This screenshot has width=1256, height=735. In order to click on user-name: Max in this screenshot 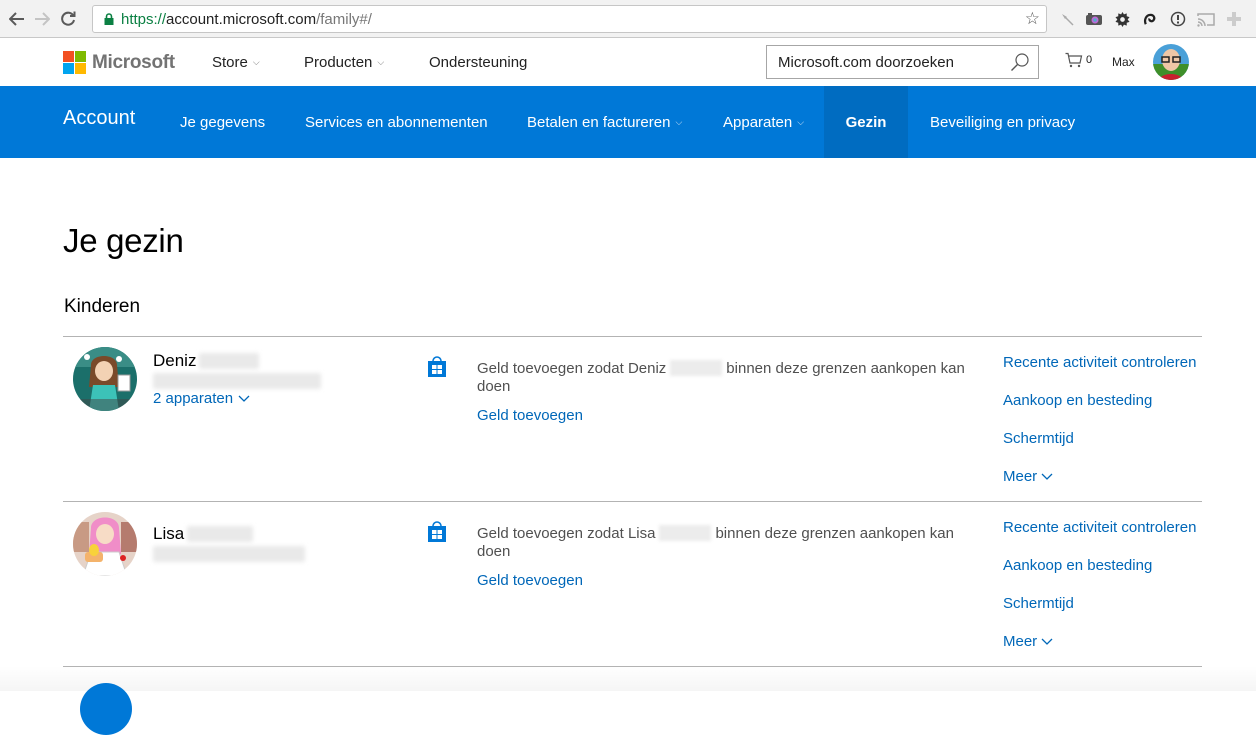, I will do `click(1123, 62)`.